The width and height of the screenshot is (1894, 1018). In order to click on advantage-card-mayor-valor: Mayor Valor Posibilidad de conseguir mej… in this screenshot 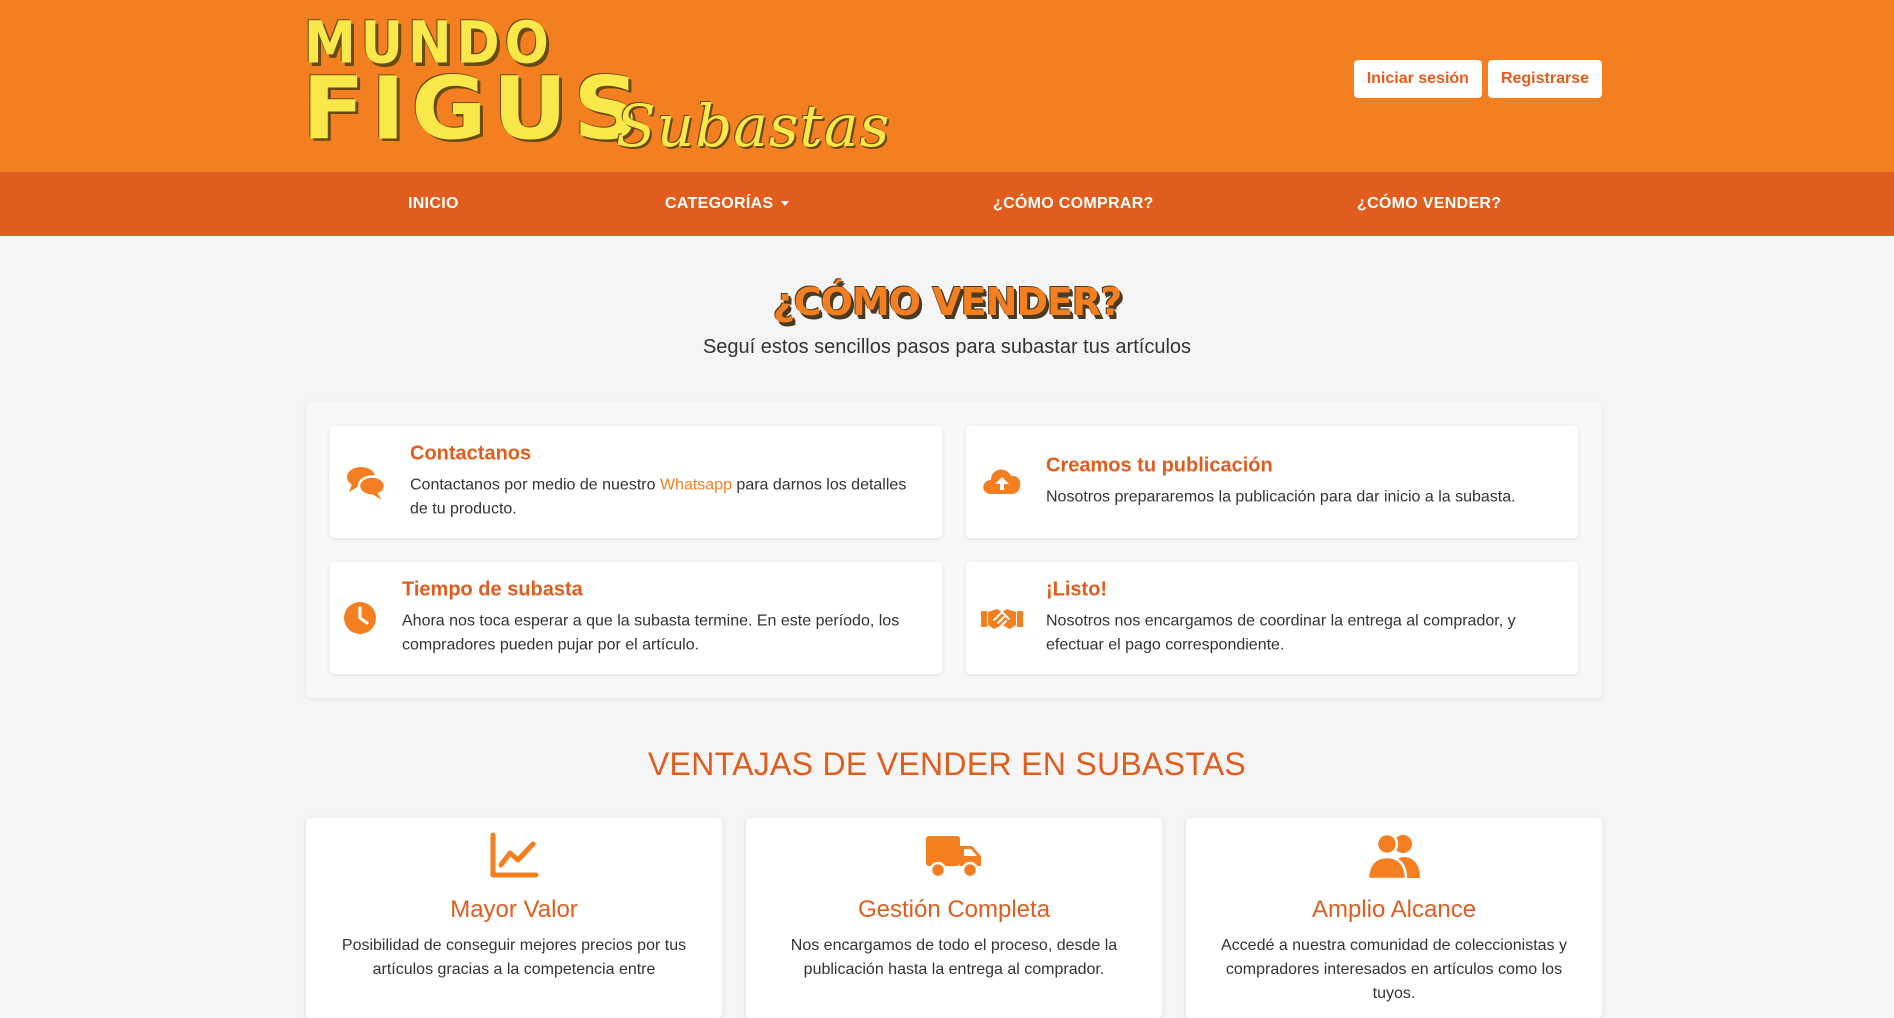, I will do `click(514, 918)`.